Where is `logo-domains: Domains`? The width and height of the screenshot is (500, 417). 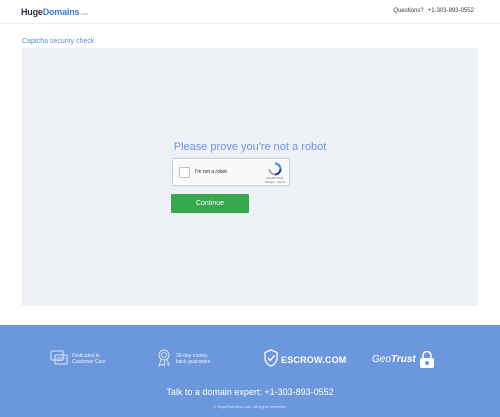 logo-domains: Domains is located at coordinates (61, 12).